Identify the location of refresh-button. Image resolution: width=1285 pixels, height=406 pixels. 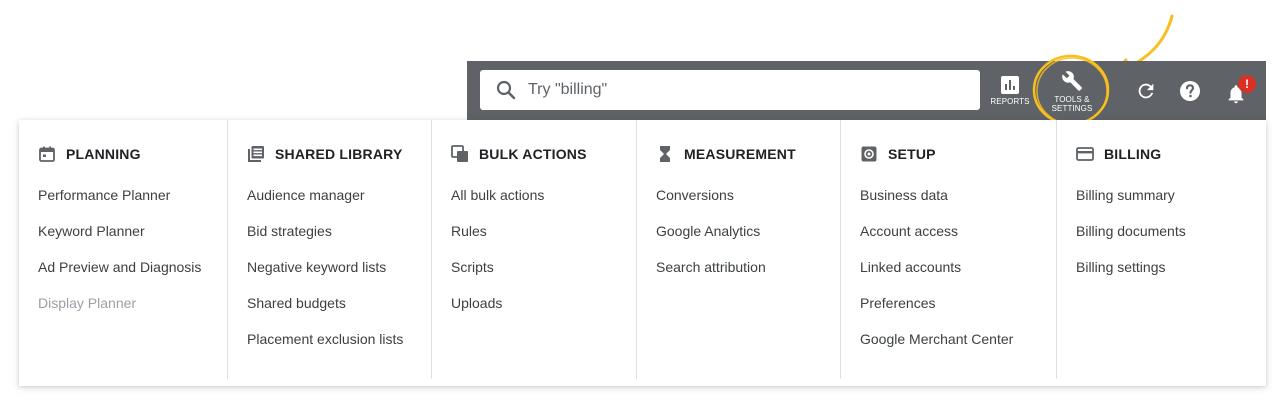
(1146, 90).